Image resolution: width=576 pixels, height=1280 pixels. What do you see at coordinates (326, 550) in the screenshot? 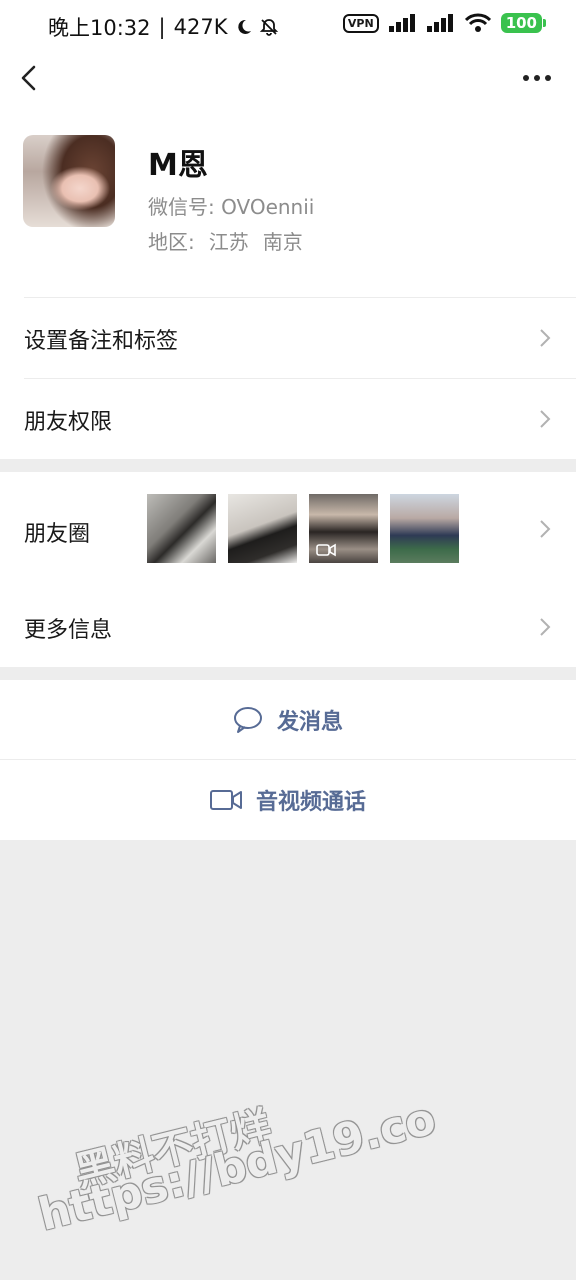
I see `video-icon` at bounding box center [326, 550].